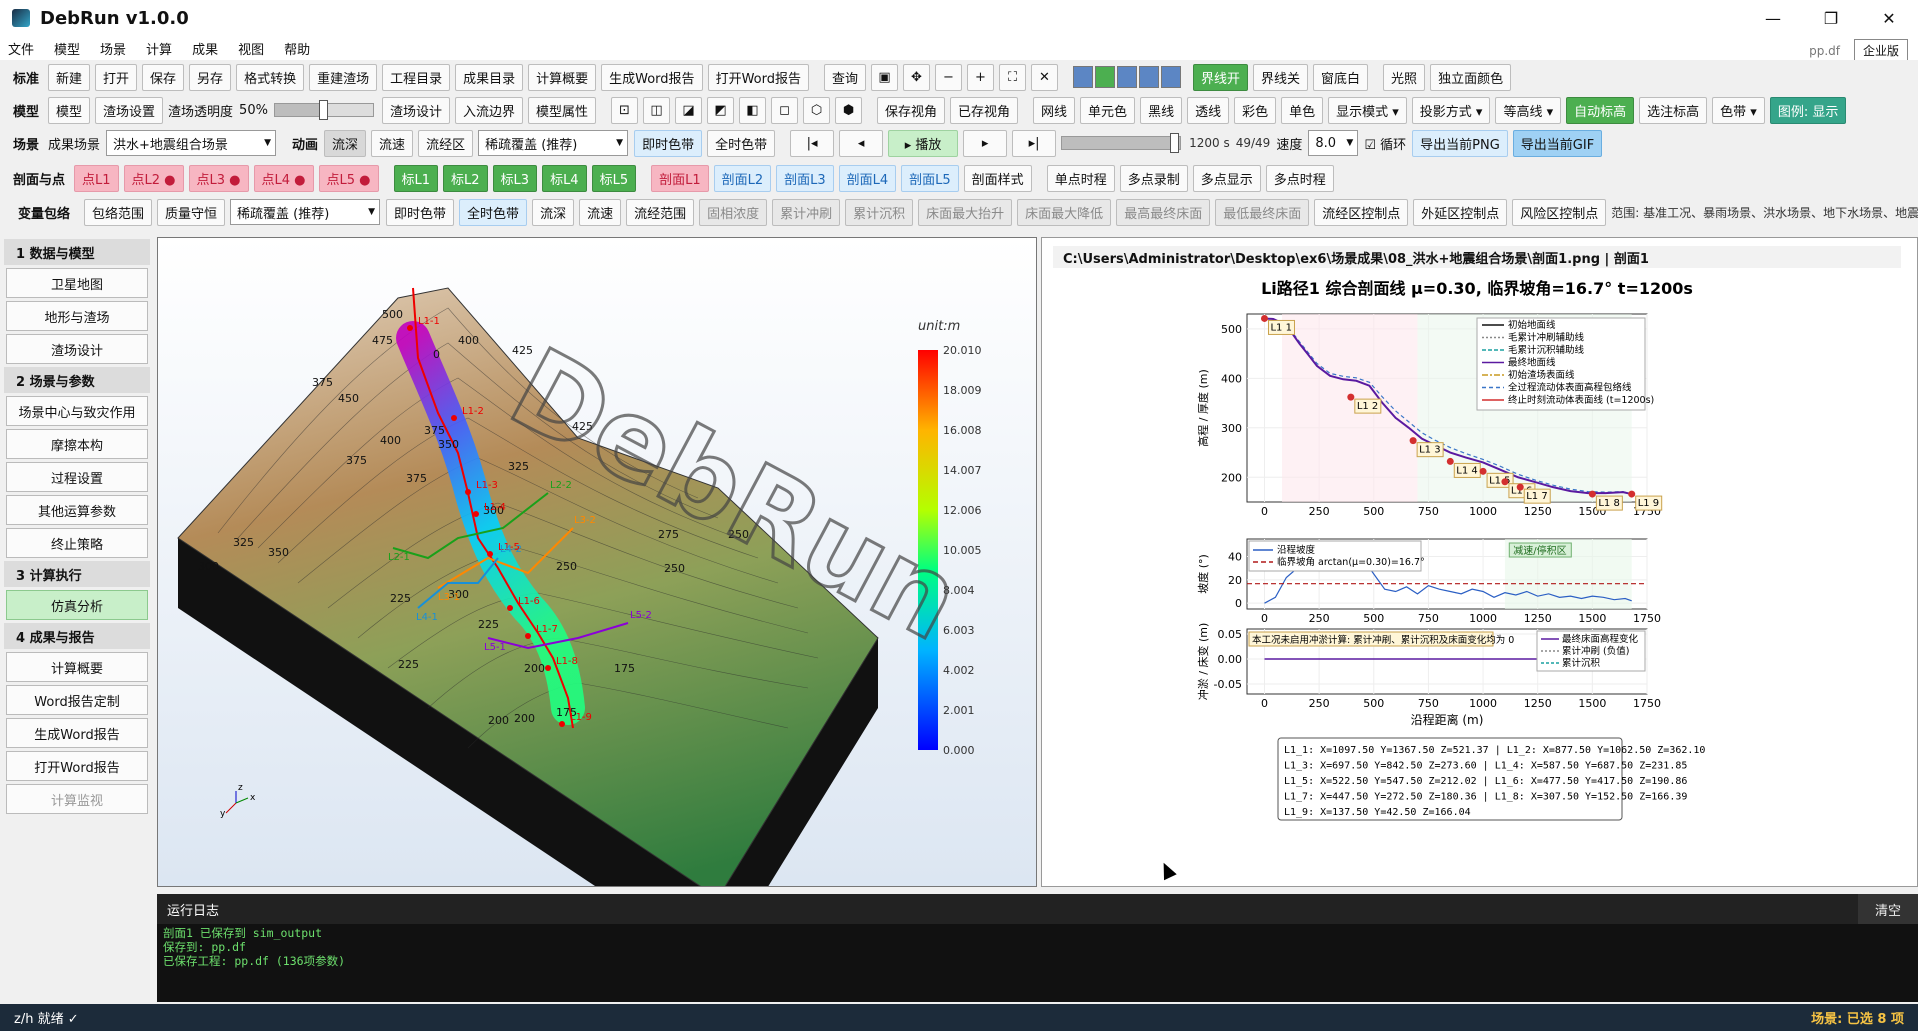 The image size is (1918, 1031). I want to click on menu-compute: 计算, so click(159, 48).